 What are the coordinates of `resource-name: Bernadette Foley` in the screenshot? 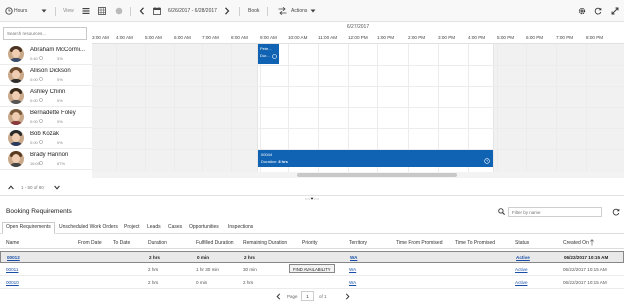 It's located at (53, 113).